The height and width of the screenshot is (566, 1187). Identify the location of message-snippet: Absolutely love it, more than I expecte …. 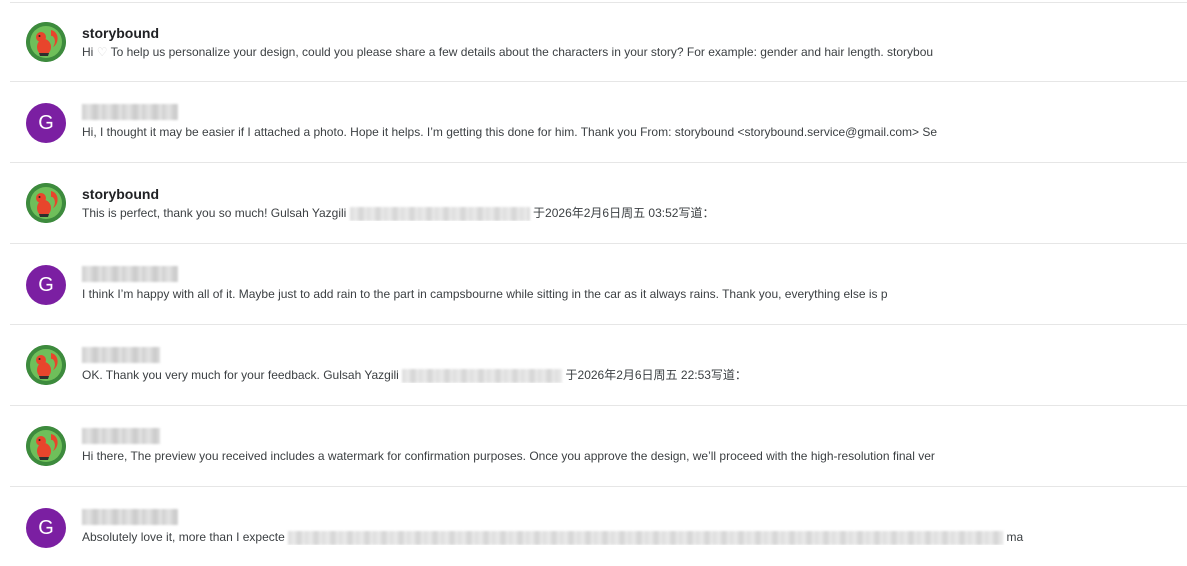
(582, 537).